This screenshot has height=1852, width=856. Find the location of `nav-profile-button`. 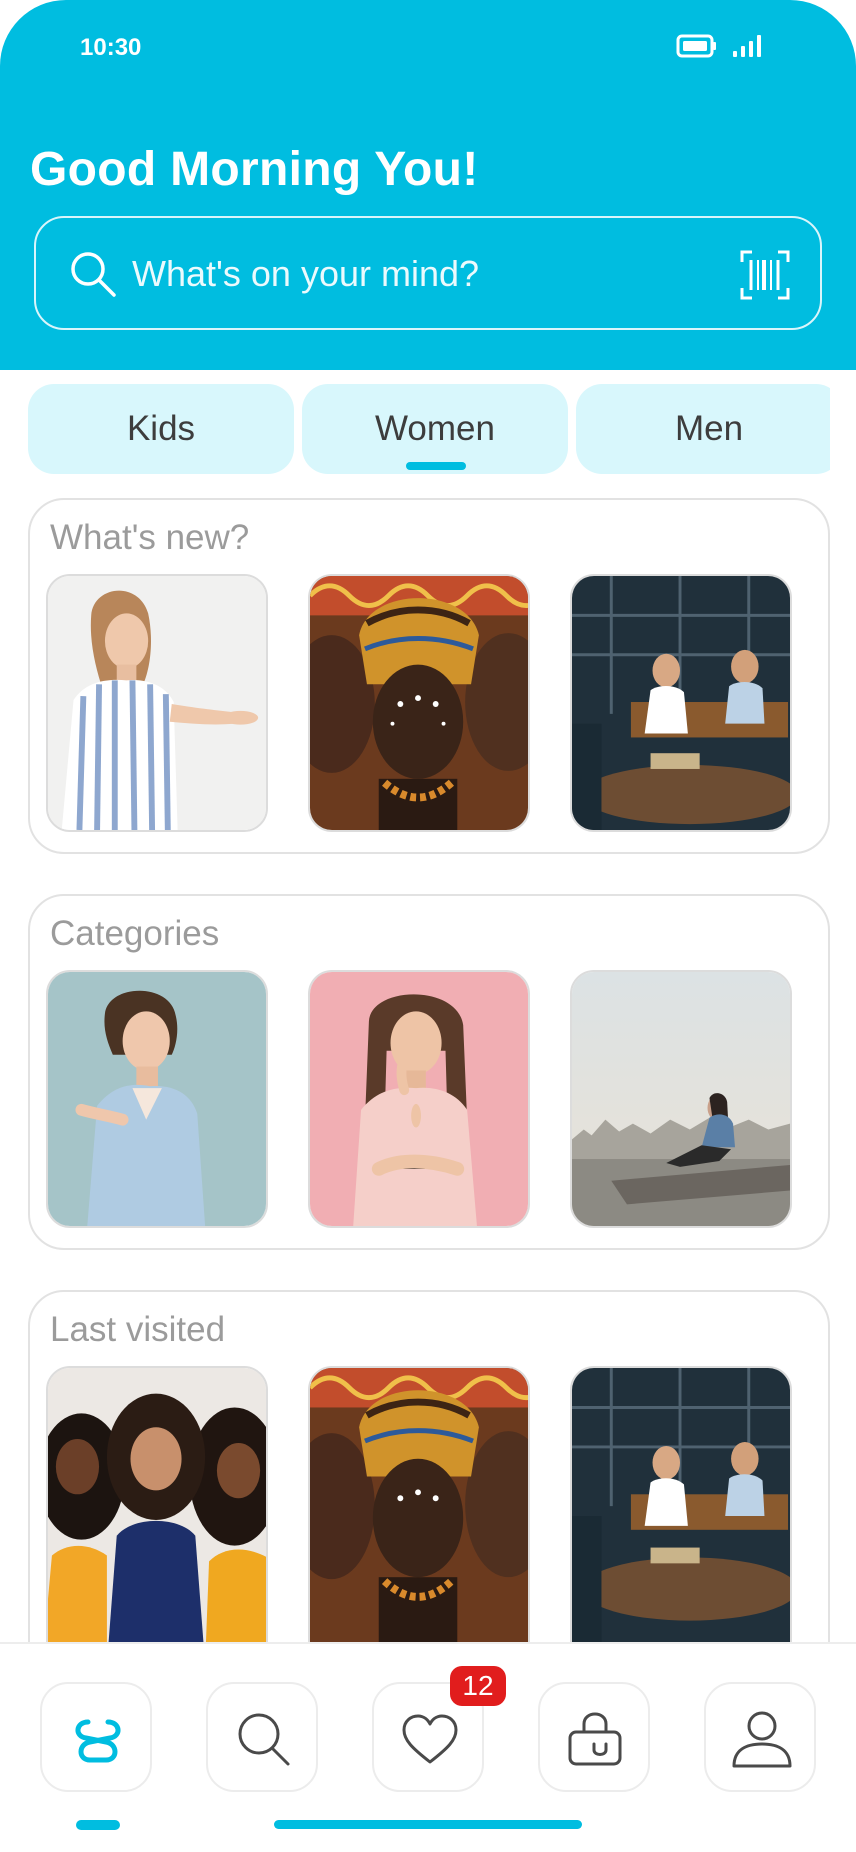

nav-profile-button is located at coordinates (760, 1737).